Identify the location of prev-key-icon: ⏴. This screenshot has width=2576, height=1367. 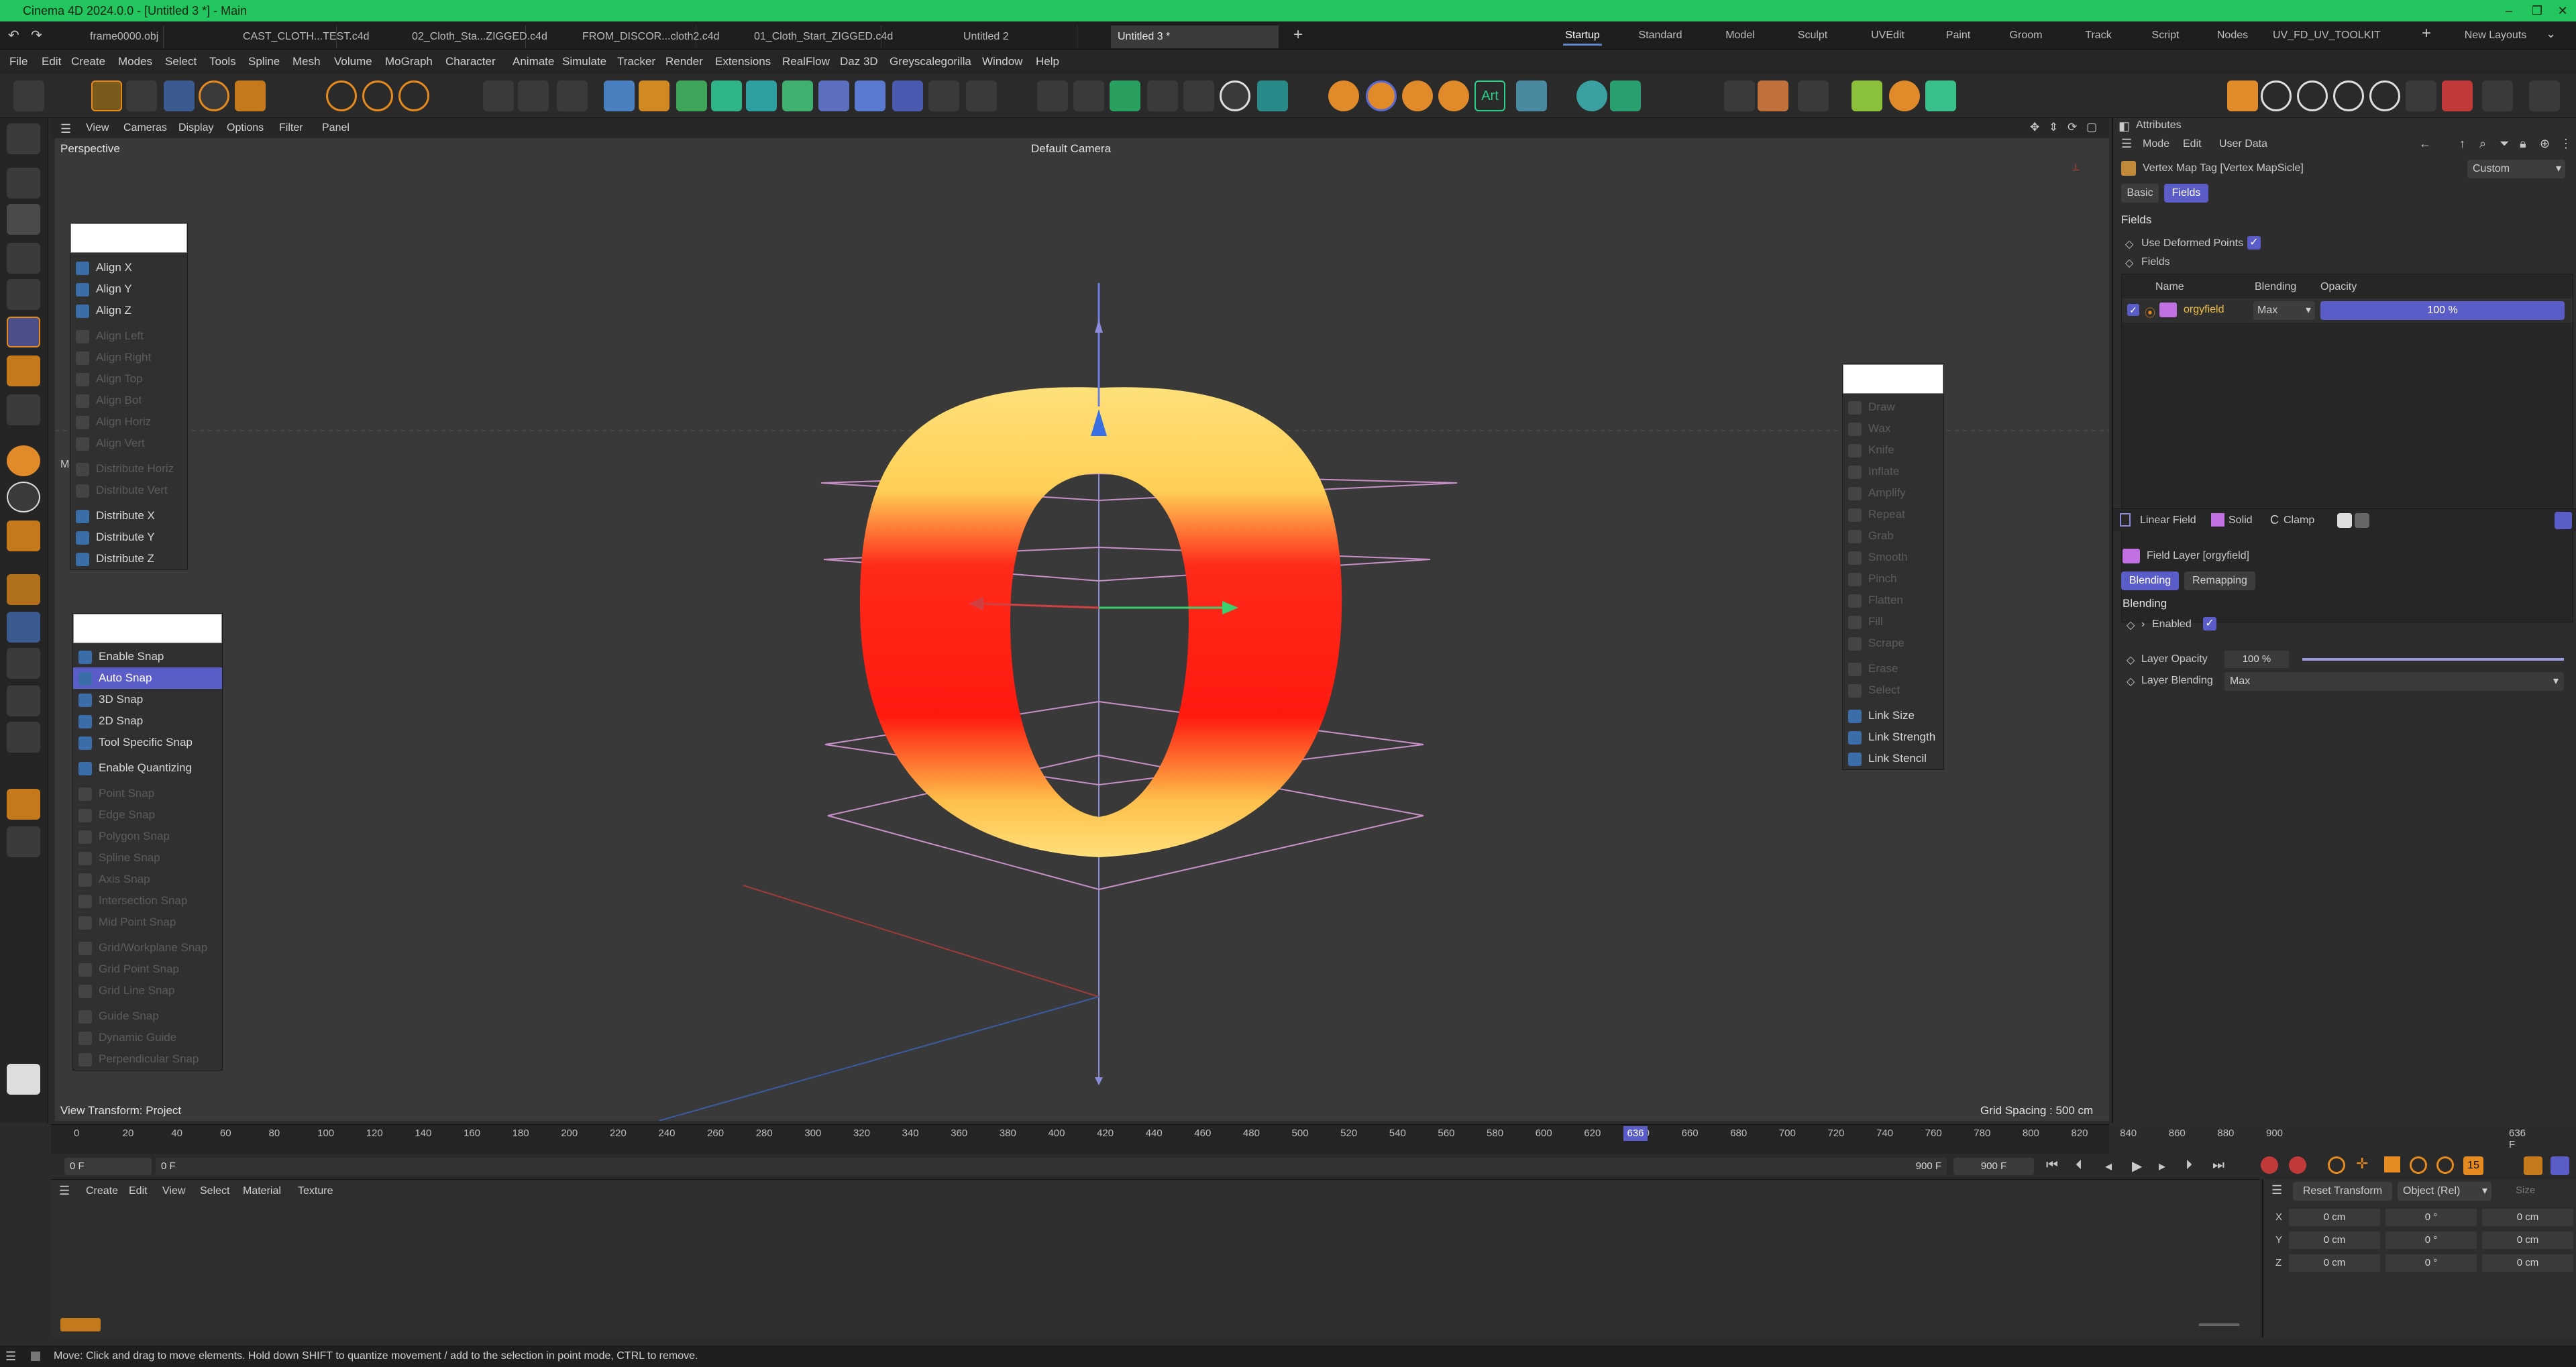
(2079, 1165).